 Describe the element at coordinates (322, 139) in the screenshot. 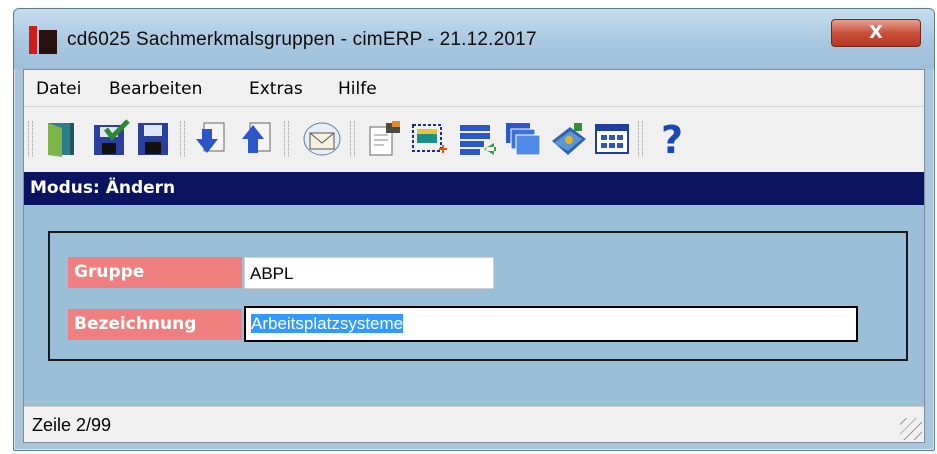

I see `envelope-icon` at that location.